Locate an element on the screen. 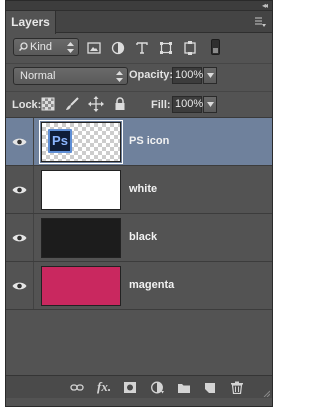 This screenshot has height=411, width=320. layer-thumbnail-white is located at coordinates (81, 190).